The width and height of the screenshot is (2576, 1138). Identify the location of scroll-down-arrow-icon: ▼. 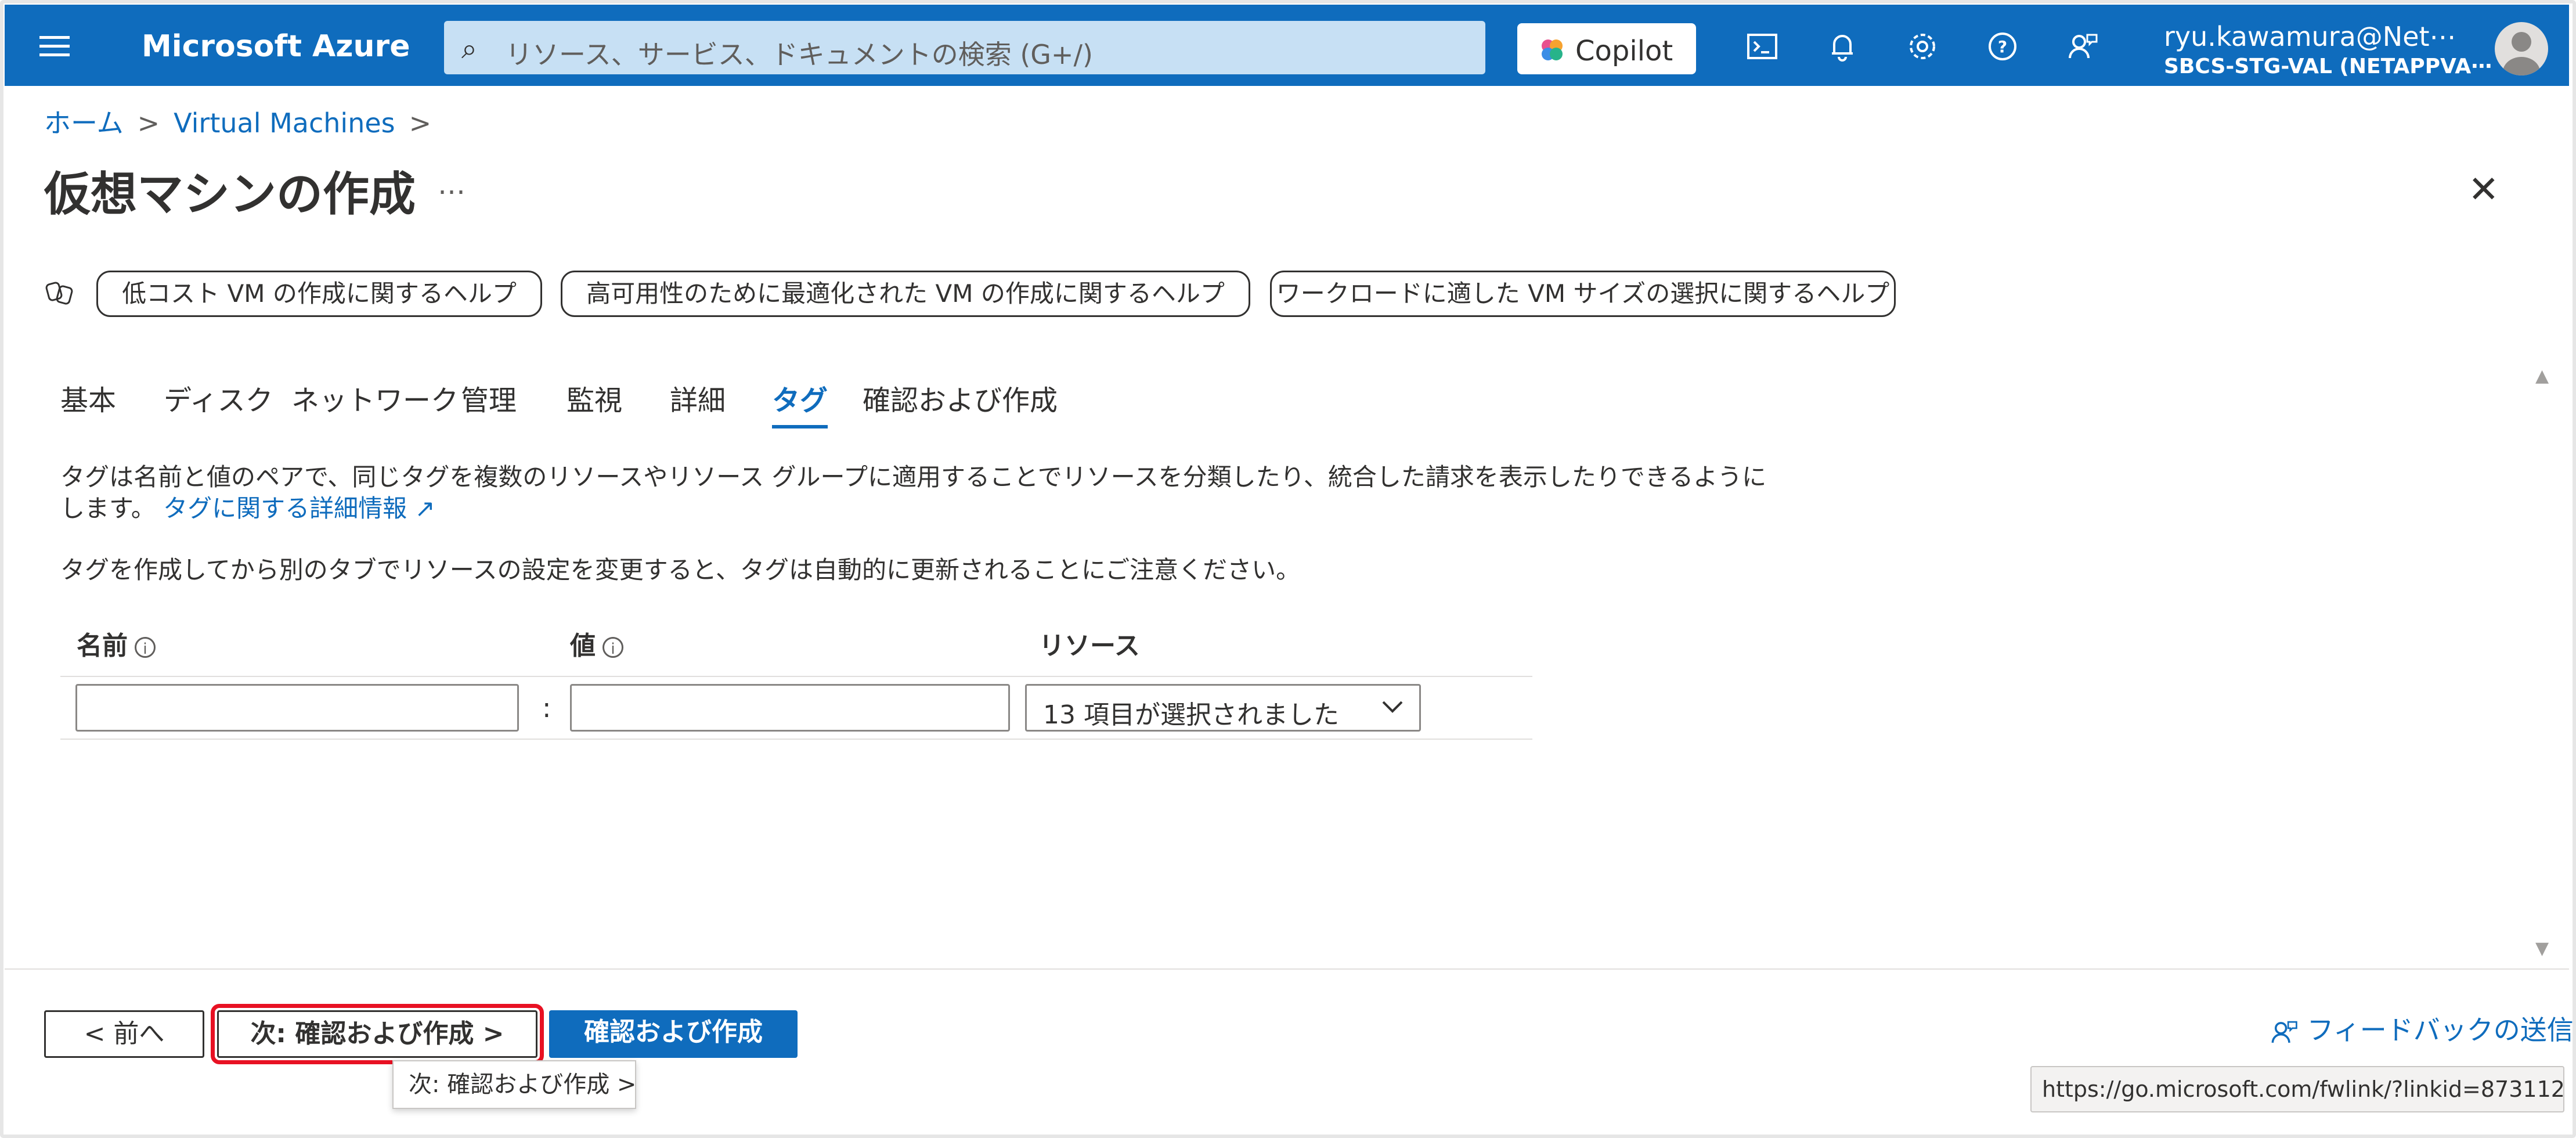
(2542, 948).